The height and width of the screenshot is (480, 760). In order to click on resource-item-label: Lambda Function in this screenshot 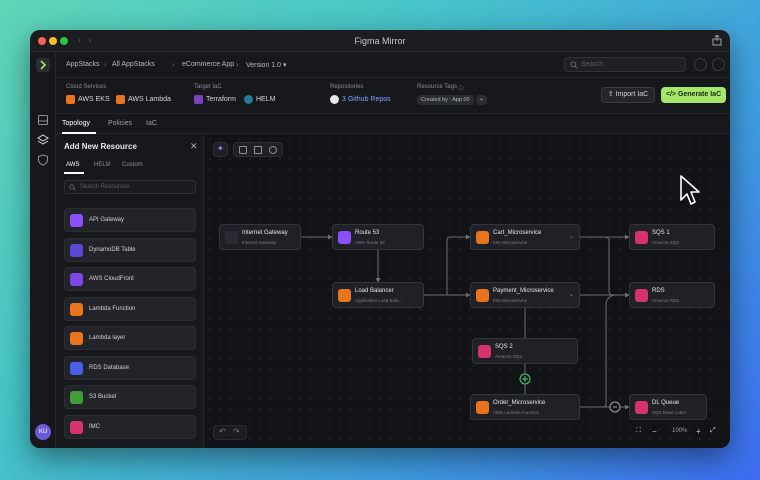, I will do `click(112, 308)`.